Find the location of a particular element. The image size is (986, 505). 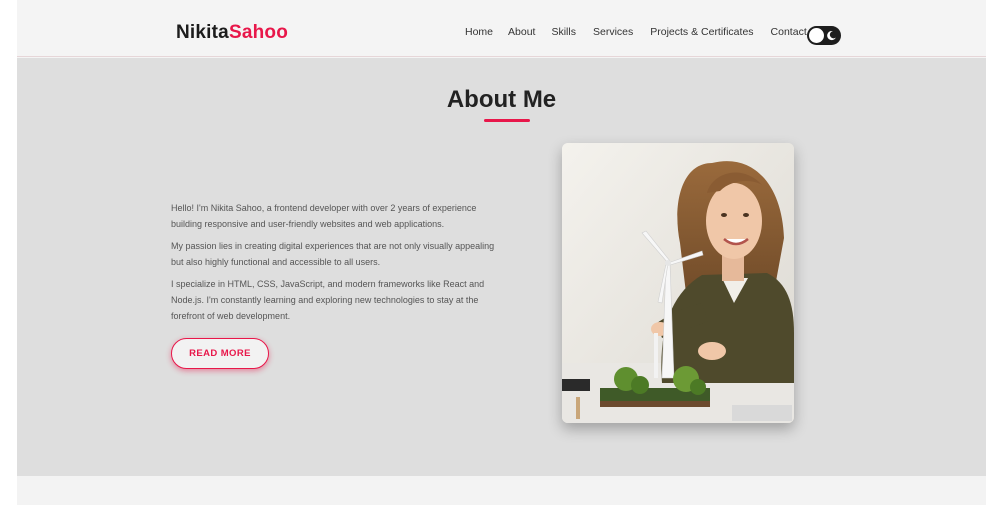

brand-logo: NikitaSahoo is located at coordinates (232, 33).